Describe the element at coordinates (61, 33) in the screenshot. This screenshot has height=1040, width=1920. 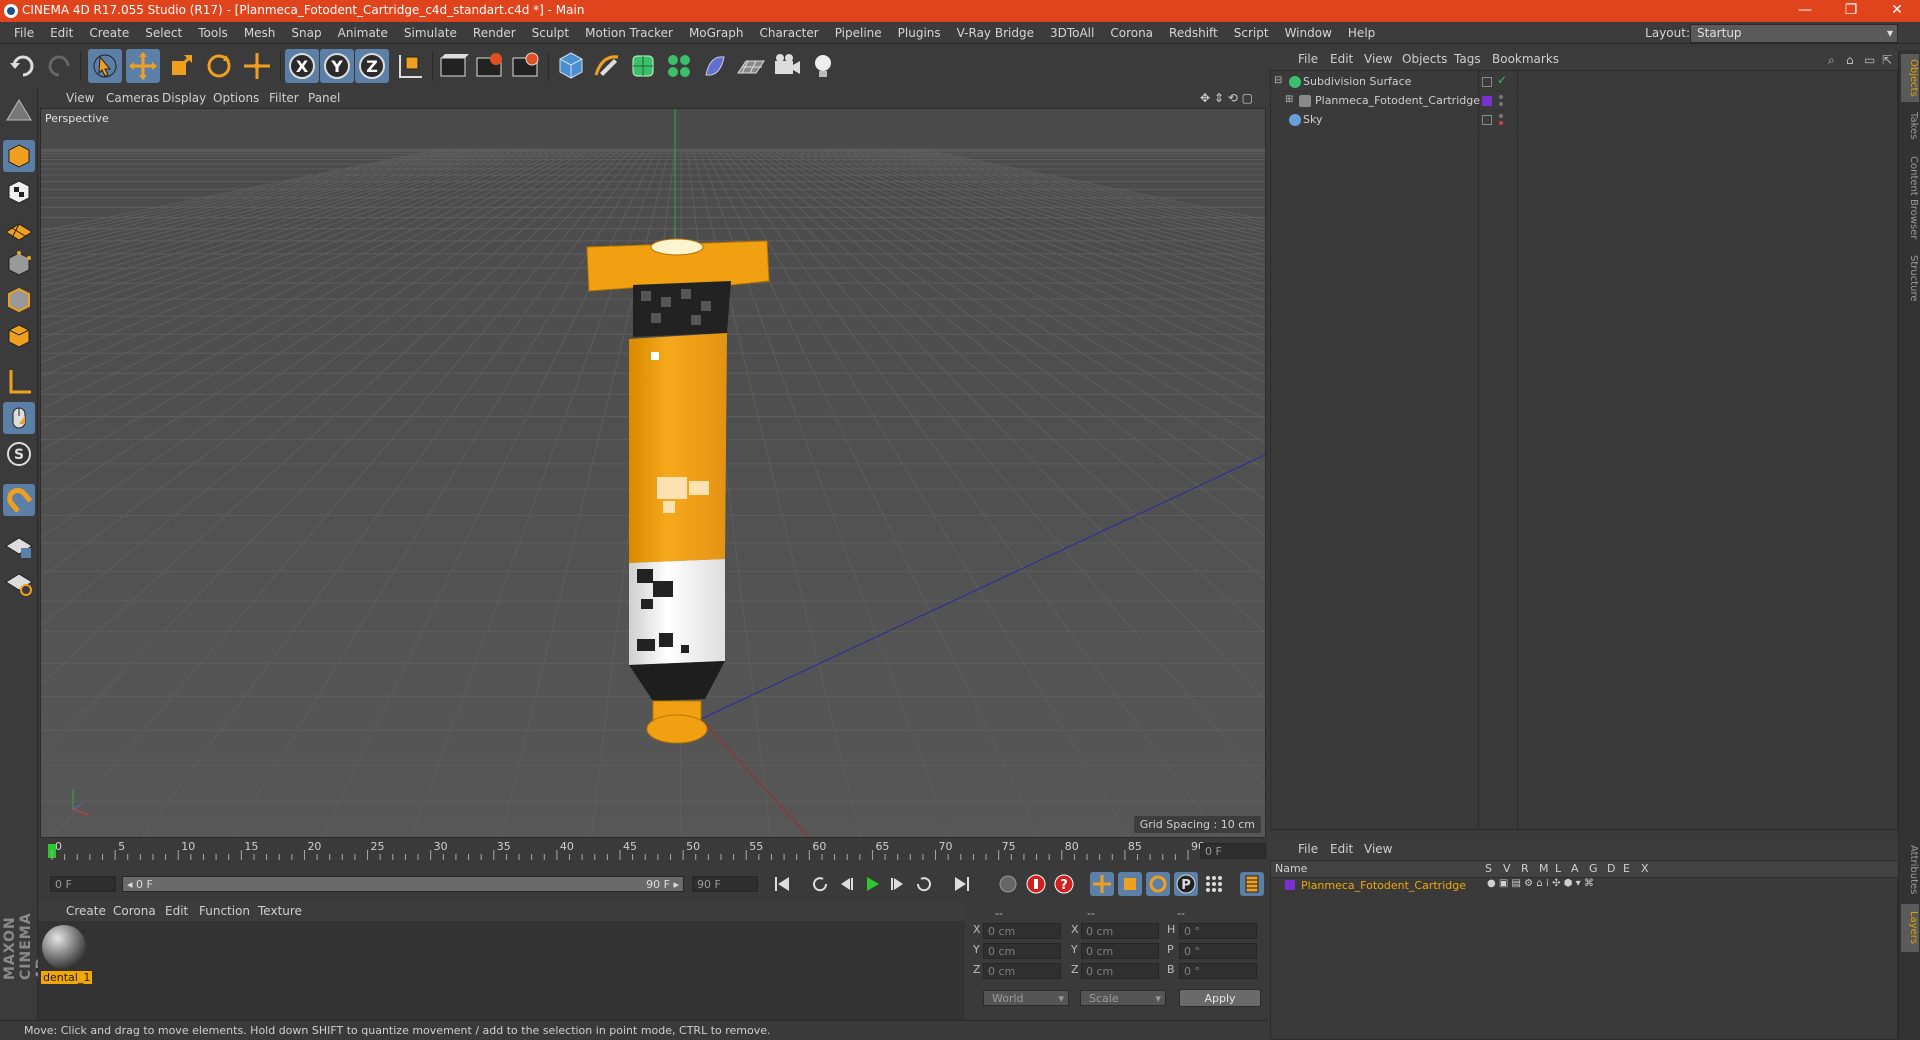
I see `menu-edit: Edit` at that location.